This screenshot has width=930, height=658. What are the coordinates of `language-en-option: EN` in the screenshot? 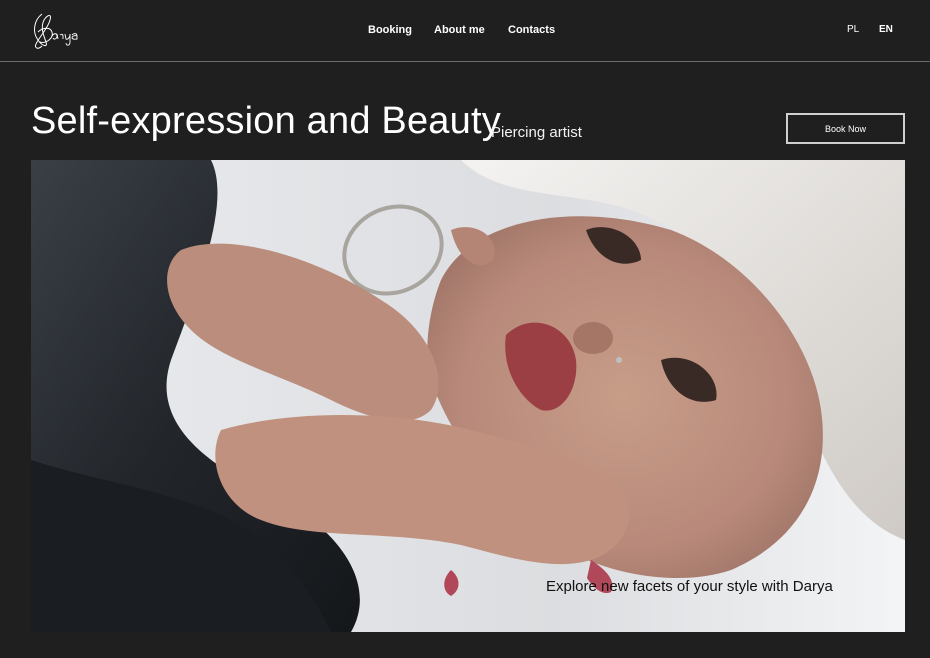 It's located at (886, 29).